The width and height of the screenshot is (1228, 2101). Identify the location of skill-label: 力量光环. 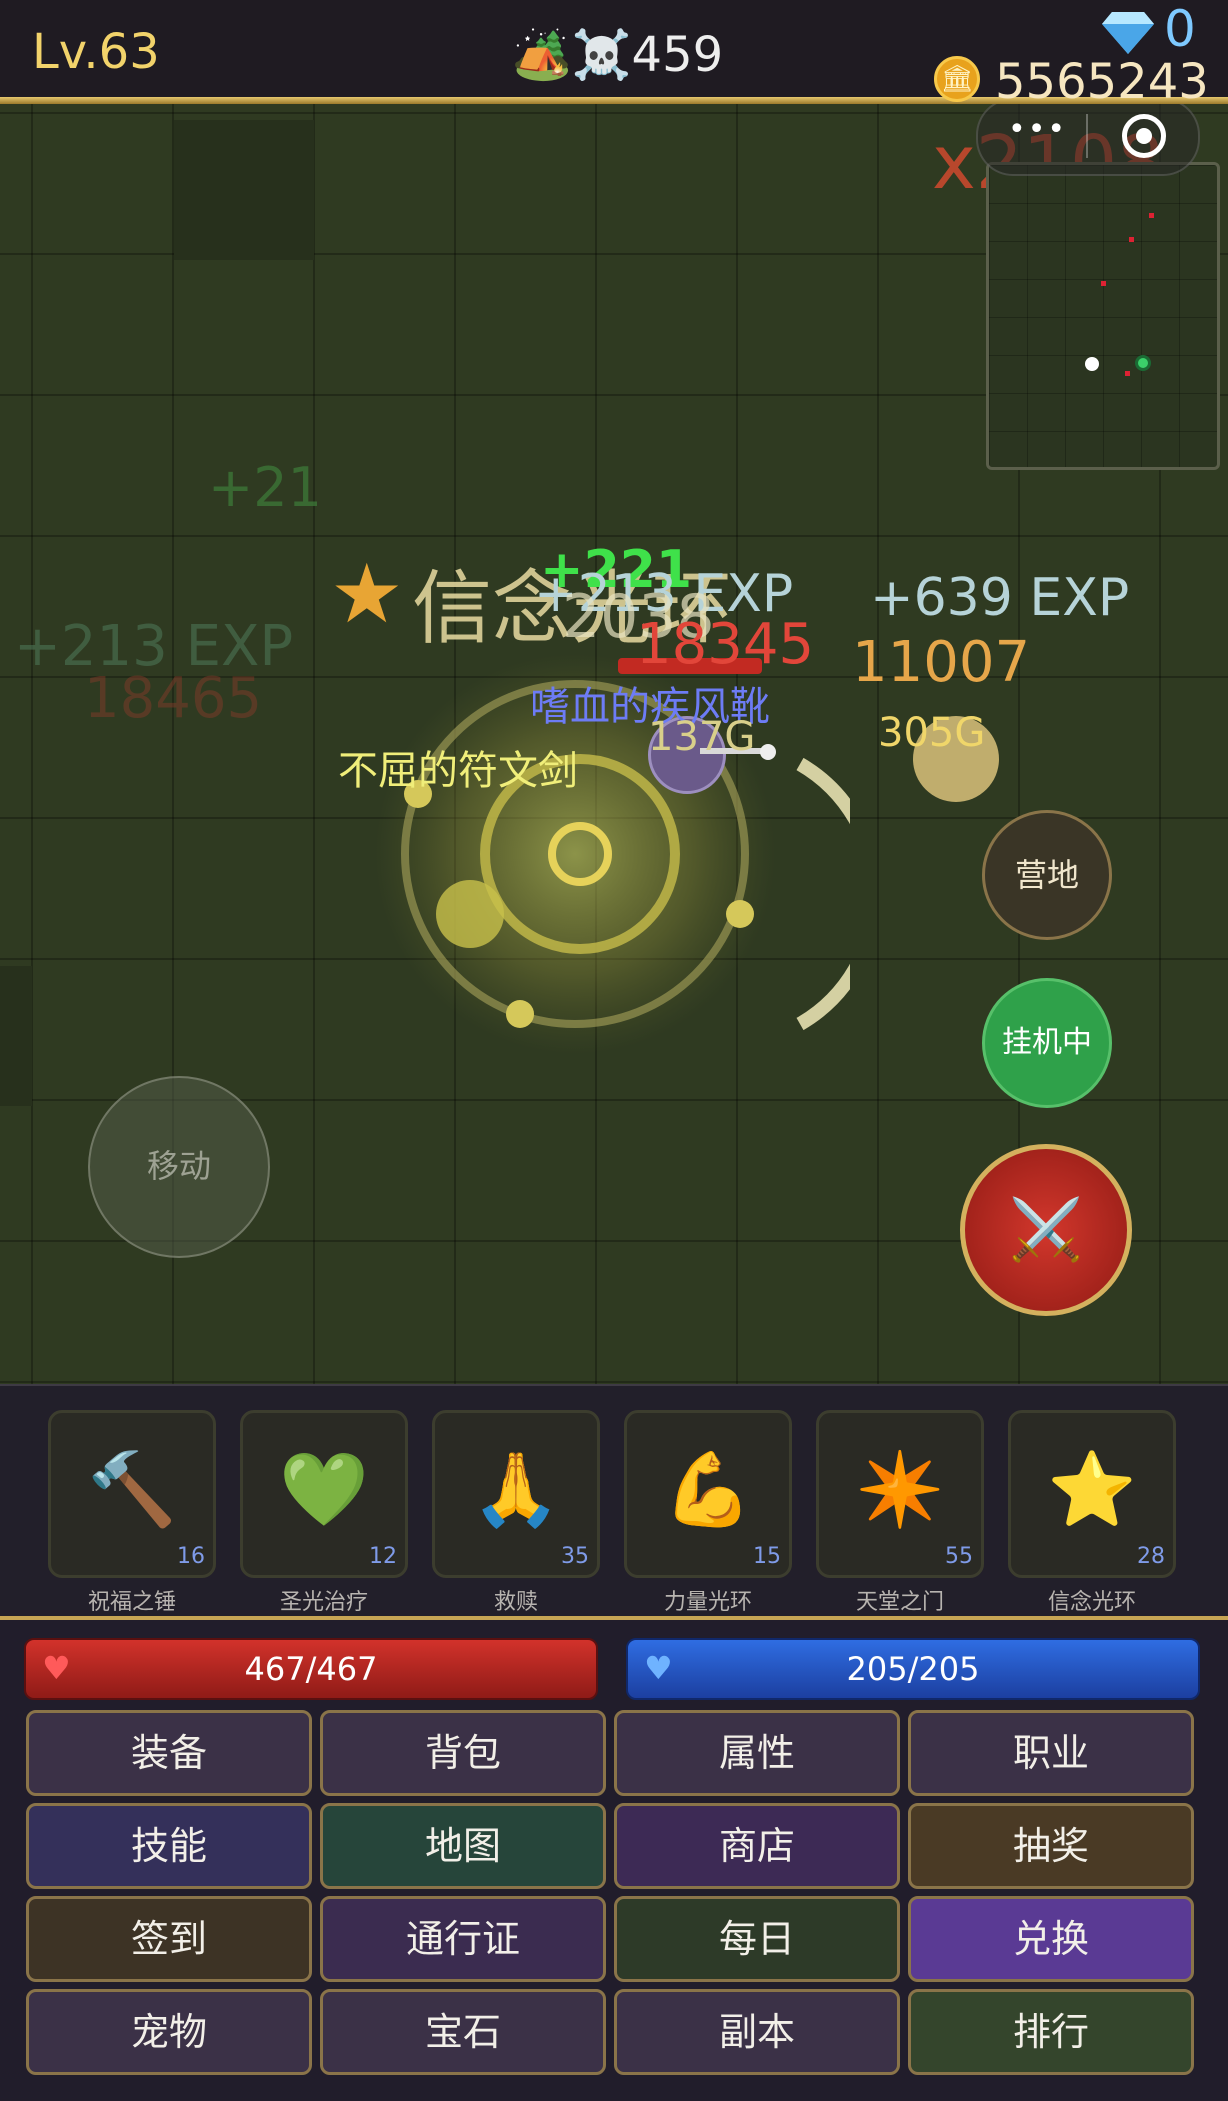
(707, 1602).